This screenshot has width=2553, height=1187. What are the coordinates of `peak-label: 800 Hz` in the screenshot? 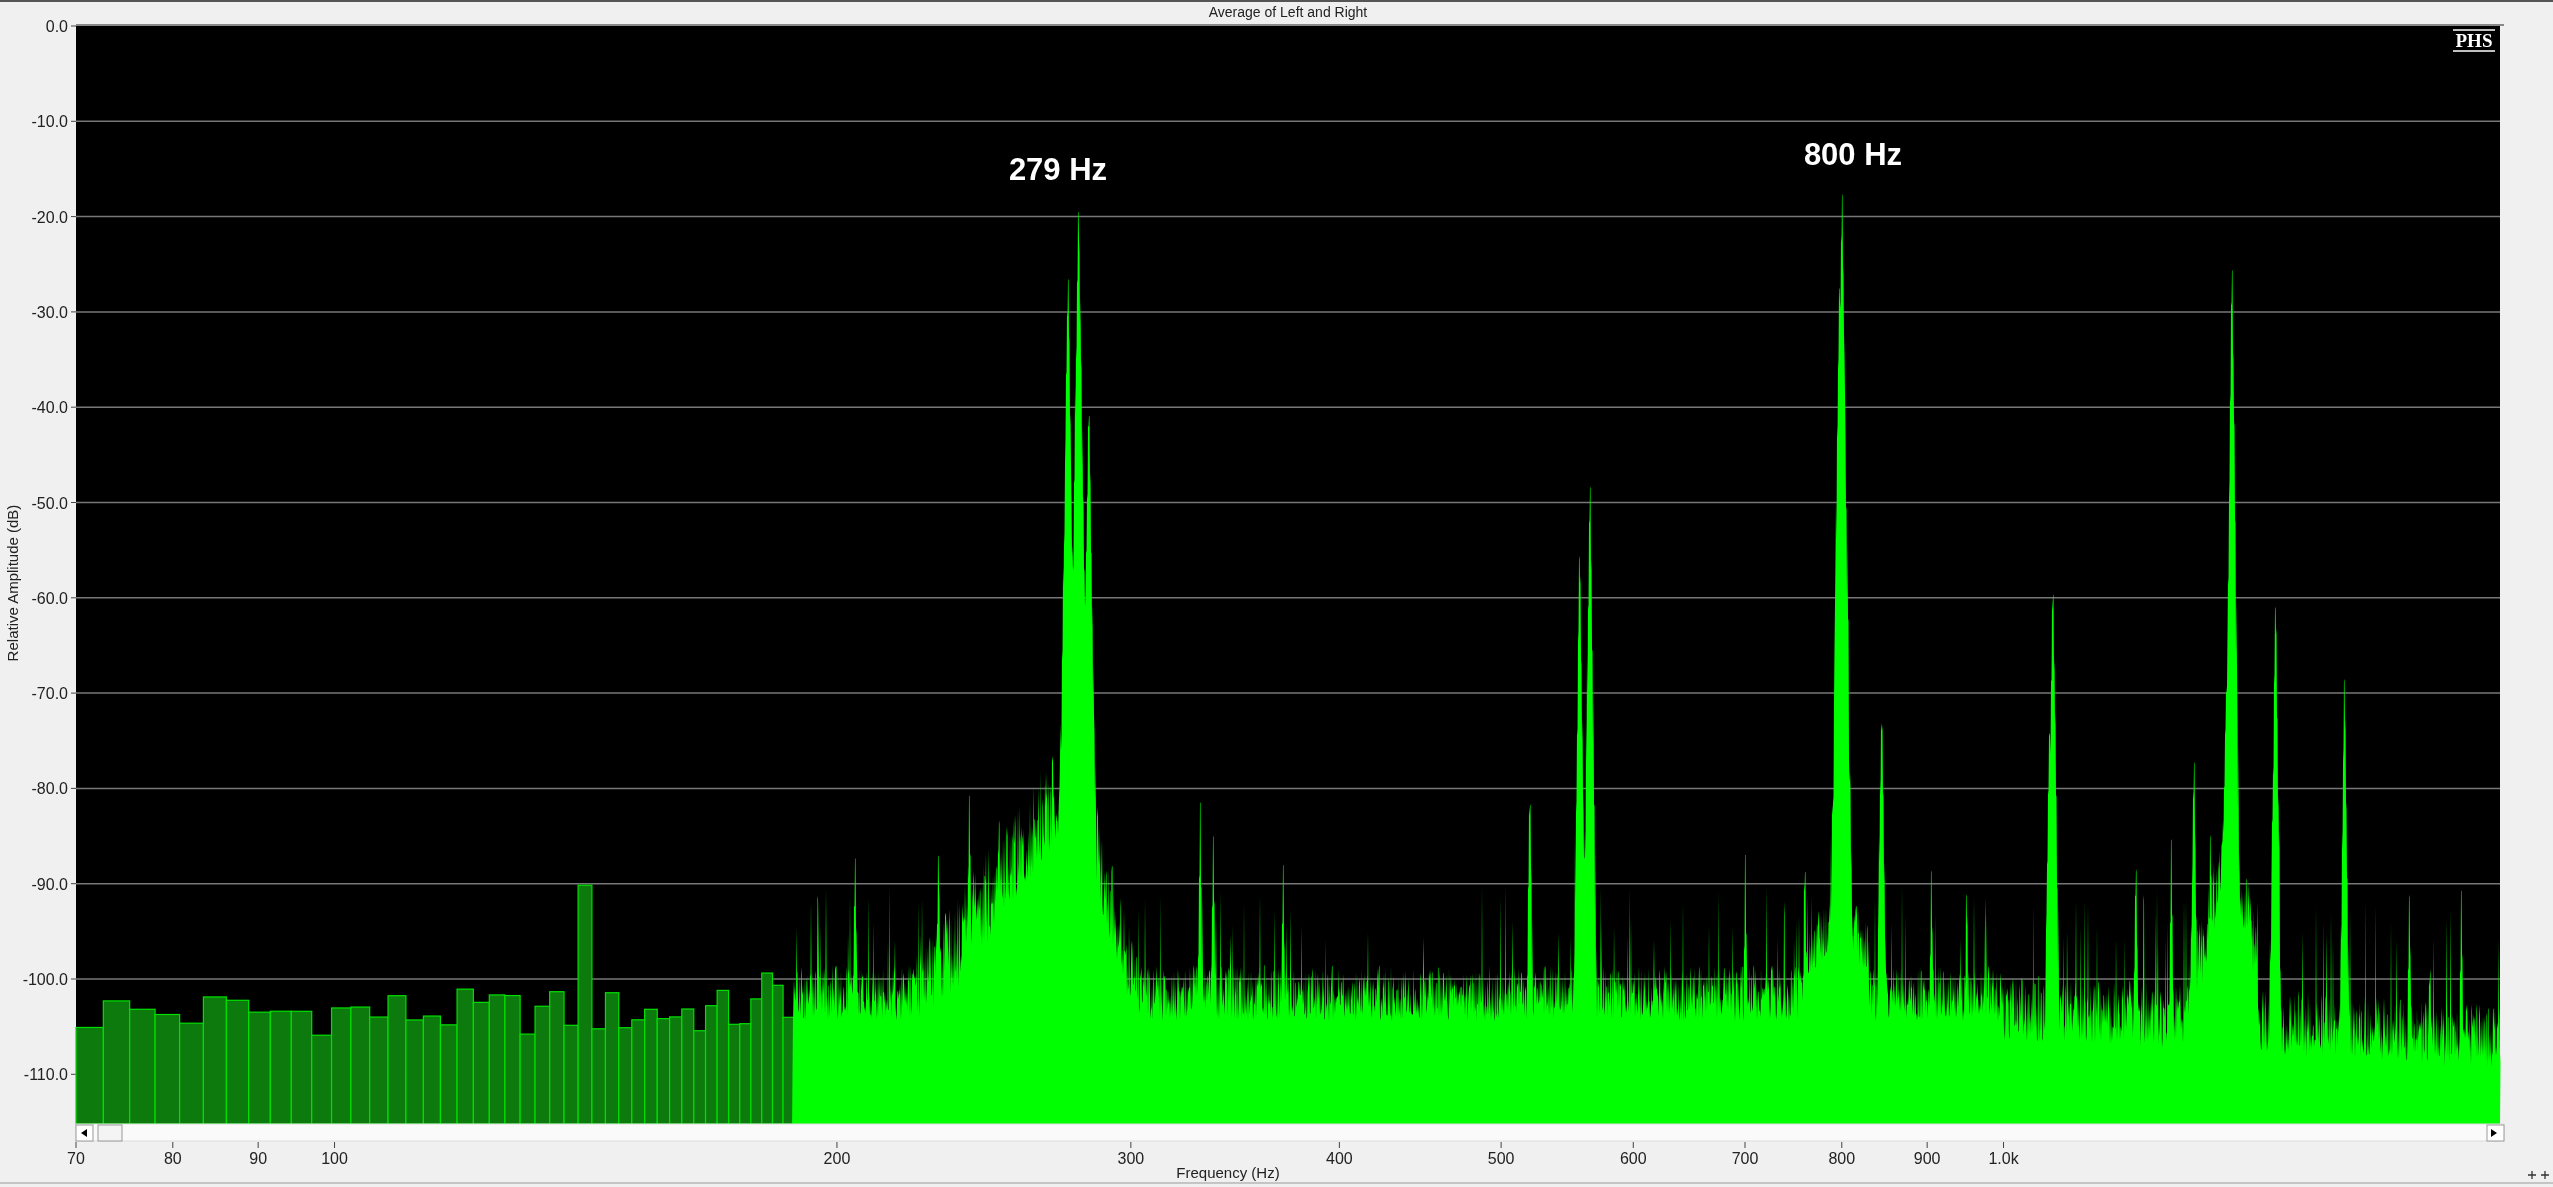 It's located at (1853, 154).